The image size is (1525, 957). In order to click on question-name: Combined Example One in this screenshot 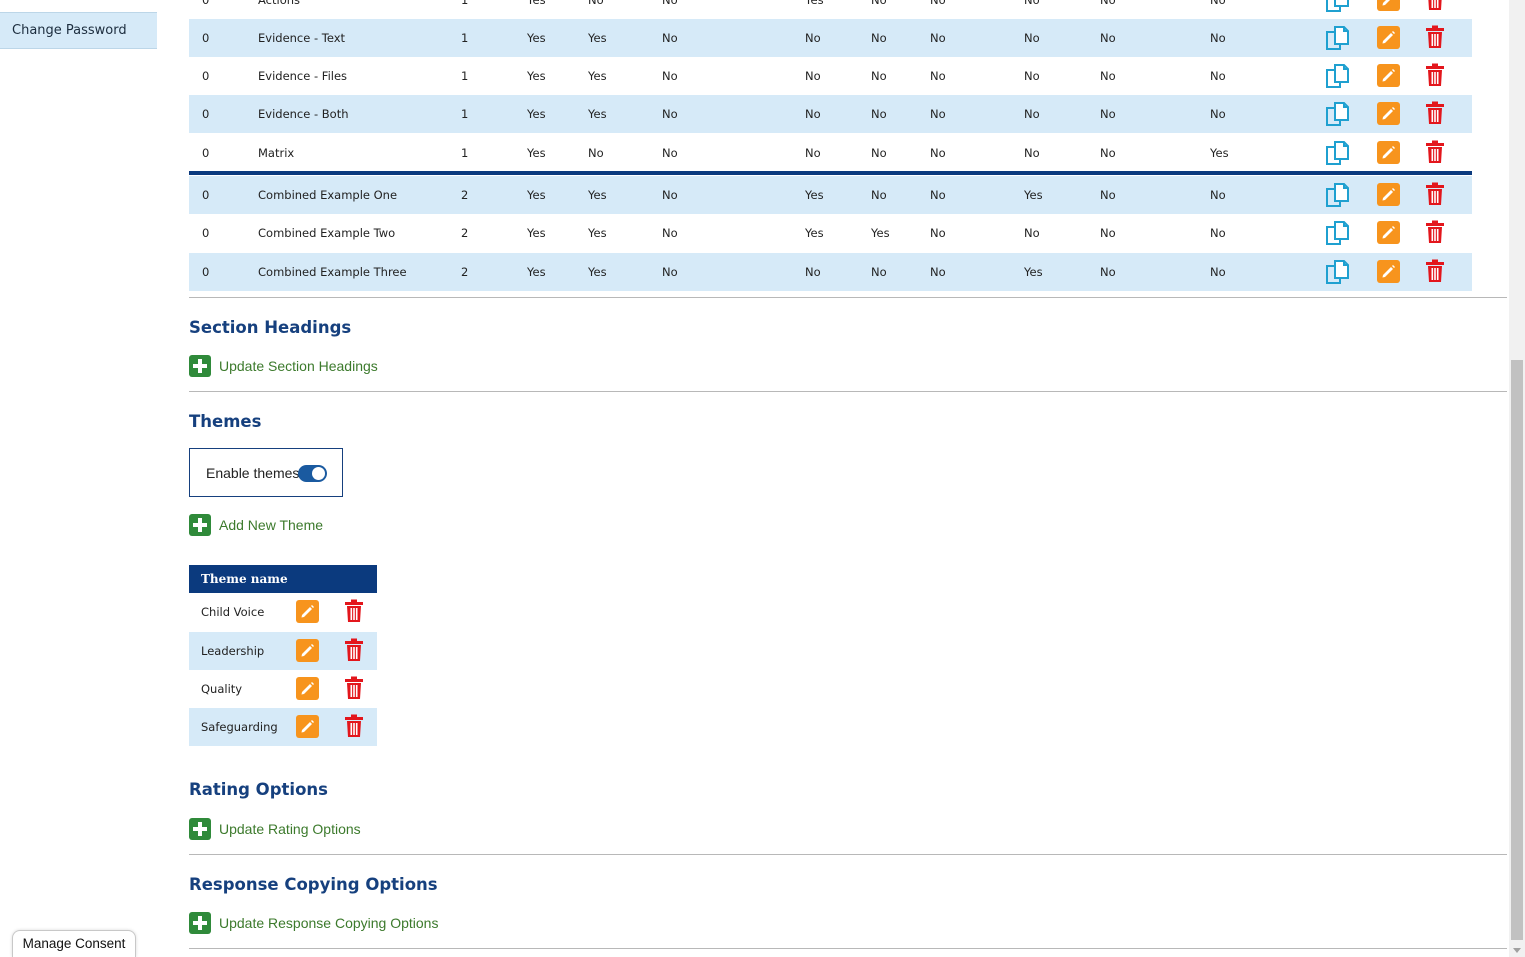, I will do `click(328, 195)`.